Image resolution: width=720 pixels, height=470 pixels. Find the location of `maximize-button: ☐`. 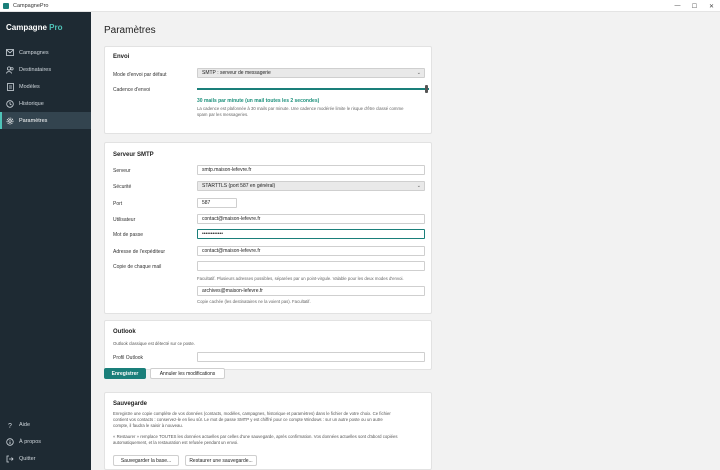

maximize-button: ☐ is located at coordinates (694, 6).